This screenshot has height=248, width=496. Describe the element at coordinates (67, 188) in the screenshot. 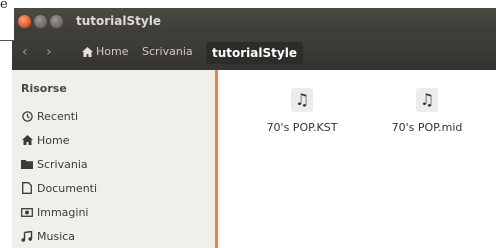

I see `sidebar-item-label: Documenti` at that location.